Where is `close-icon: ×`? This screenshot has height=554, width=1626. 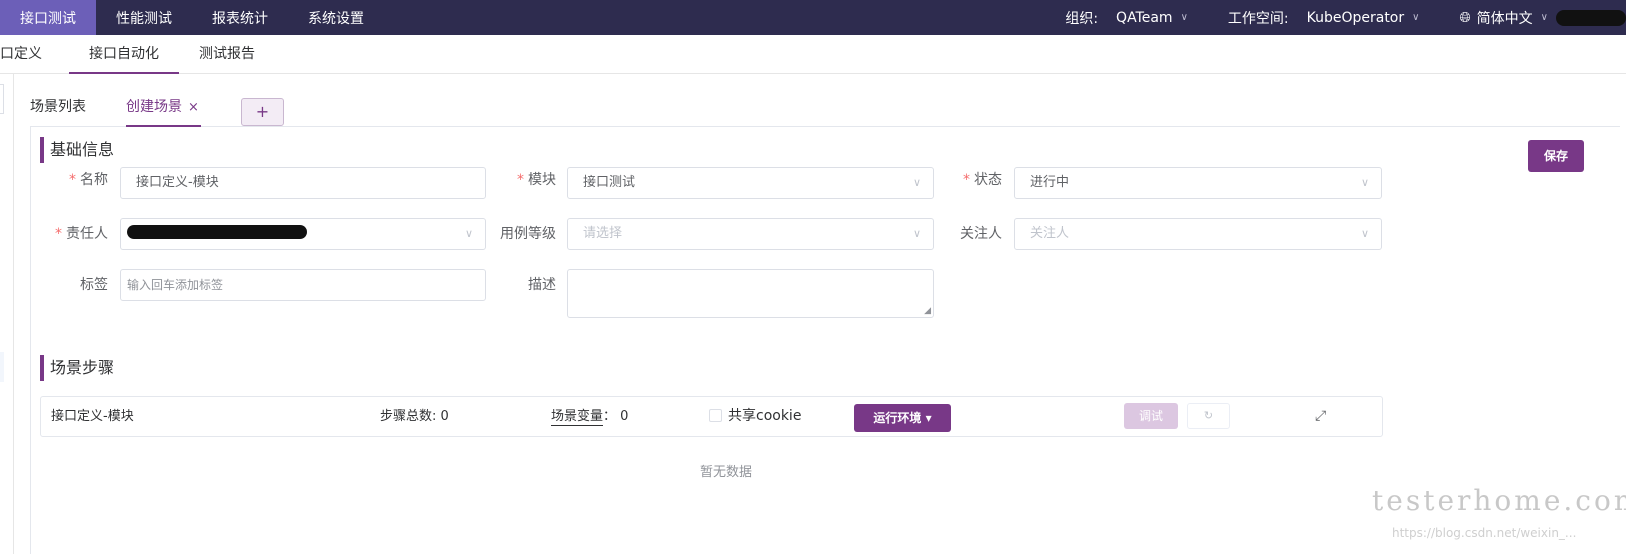 close-icon: × is located at coordinates (193, 107).